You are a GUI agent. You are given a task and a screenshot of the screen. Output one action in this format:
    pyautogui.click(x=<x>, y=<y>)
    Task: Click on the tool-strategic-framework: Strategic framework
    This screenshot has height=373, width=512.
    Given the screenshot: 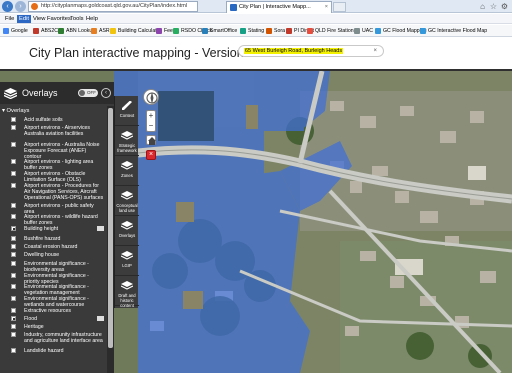 What is the action you would take?
    pyautogui.click(x=127, y=141)
    